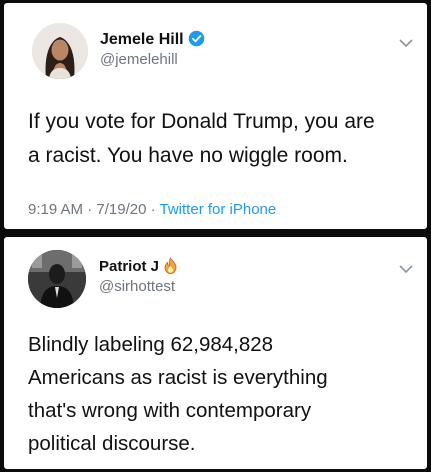  I want to click on tweet-text-line: a racist. You have no wiggle room., so click(188, 155).